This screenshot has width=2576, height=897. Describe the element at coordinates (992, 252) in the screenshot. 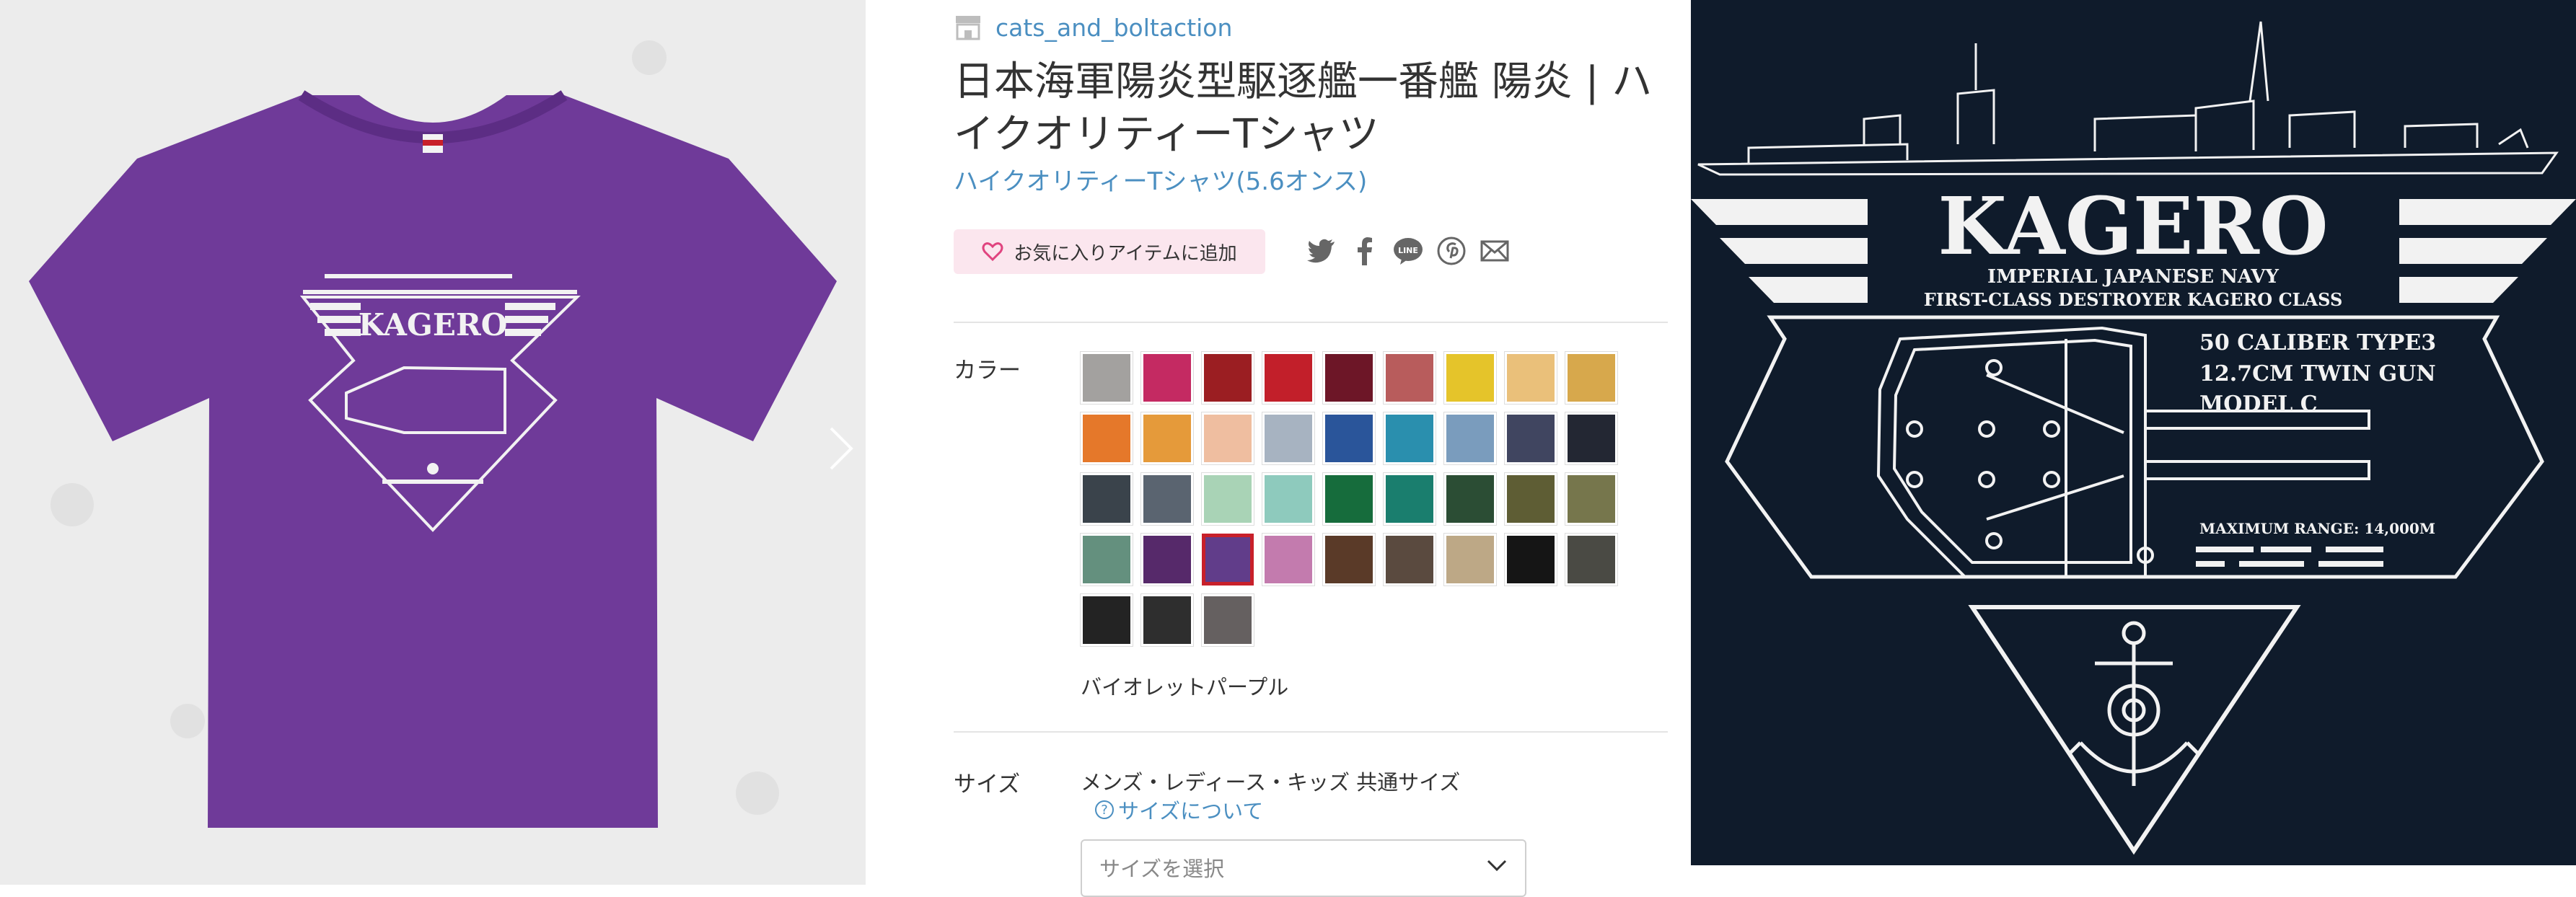

I see `heart-icon` at that location.